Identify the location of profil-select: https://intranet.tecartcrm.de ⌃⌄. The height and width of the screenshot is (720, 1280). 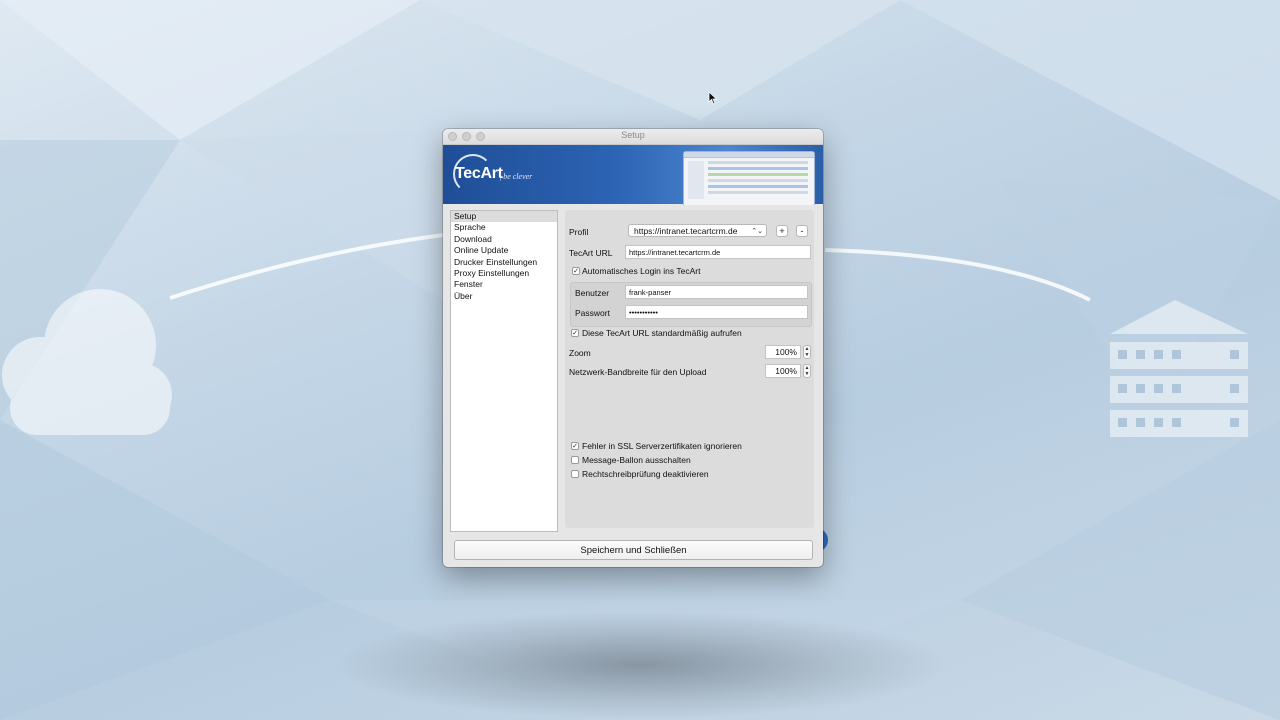
(697, 230).